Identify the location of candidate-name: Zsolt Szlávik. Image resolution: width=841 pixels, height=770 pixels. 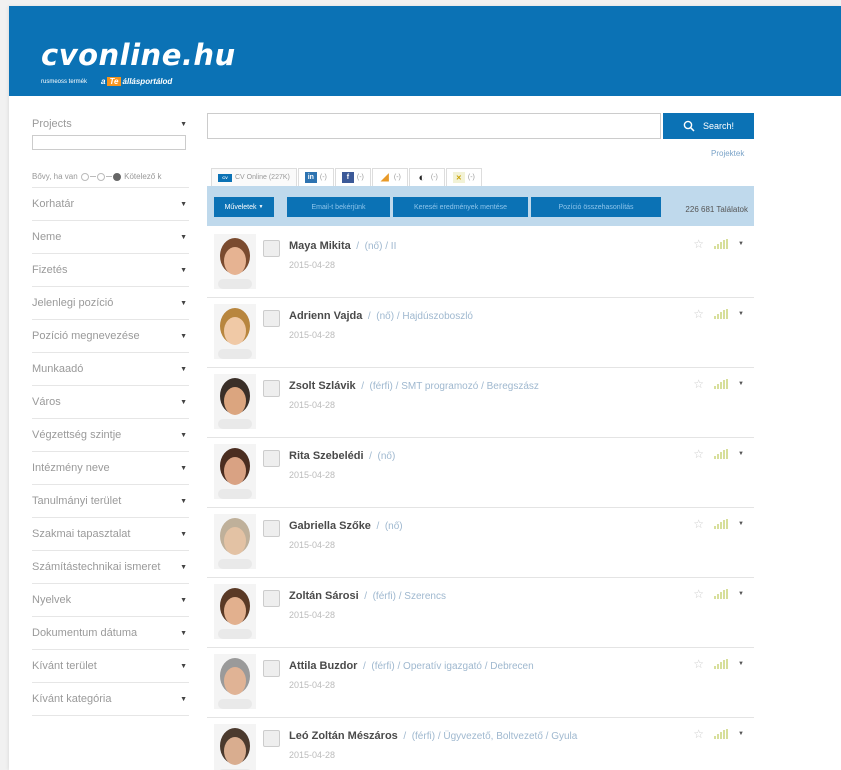
(322, 386).